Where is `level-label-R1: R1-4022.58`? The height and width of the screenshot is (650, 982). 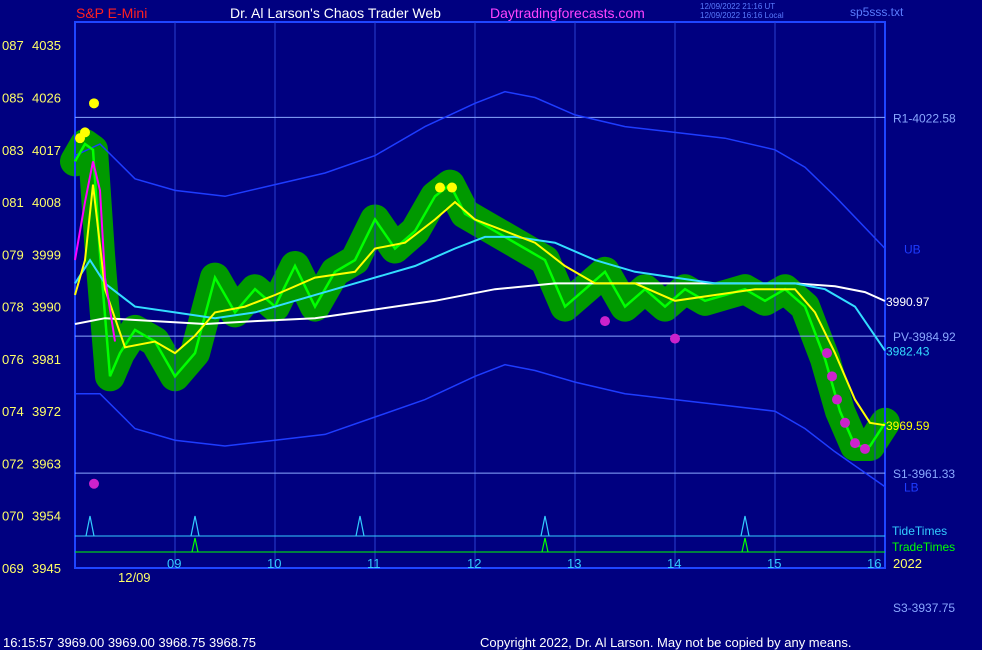 level-label-R1: R1-4022.58 is located at coordinates (924, 118).